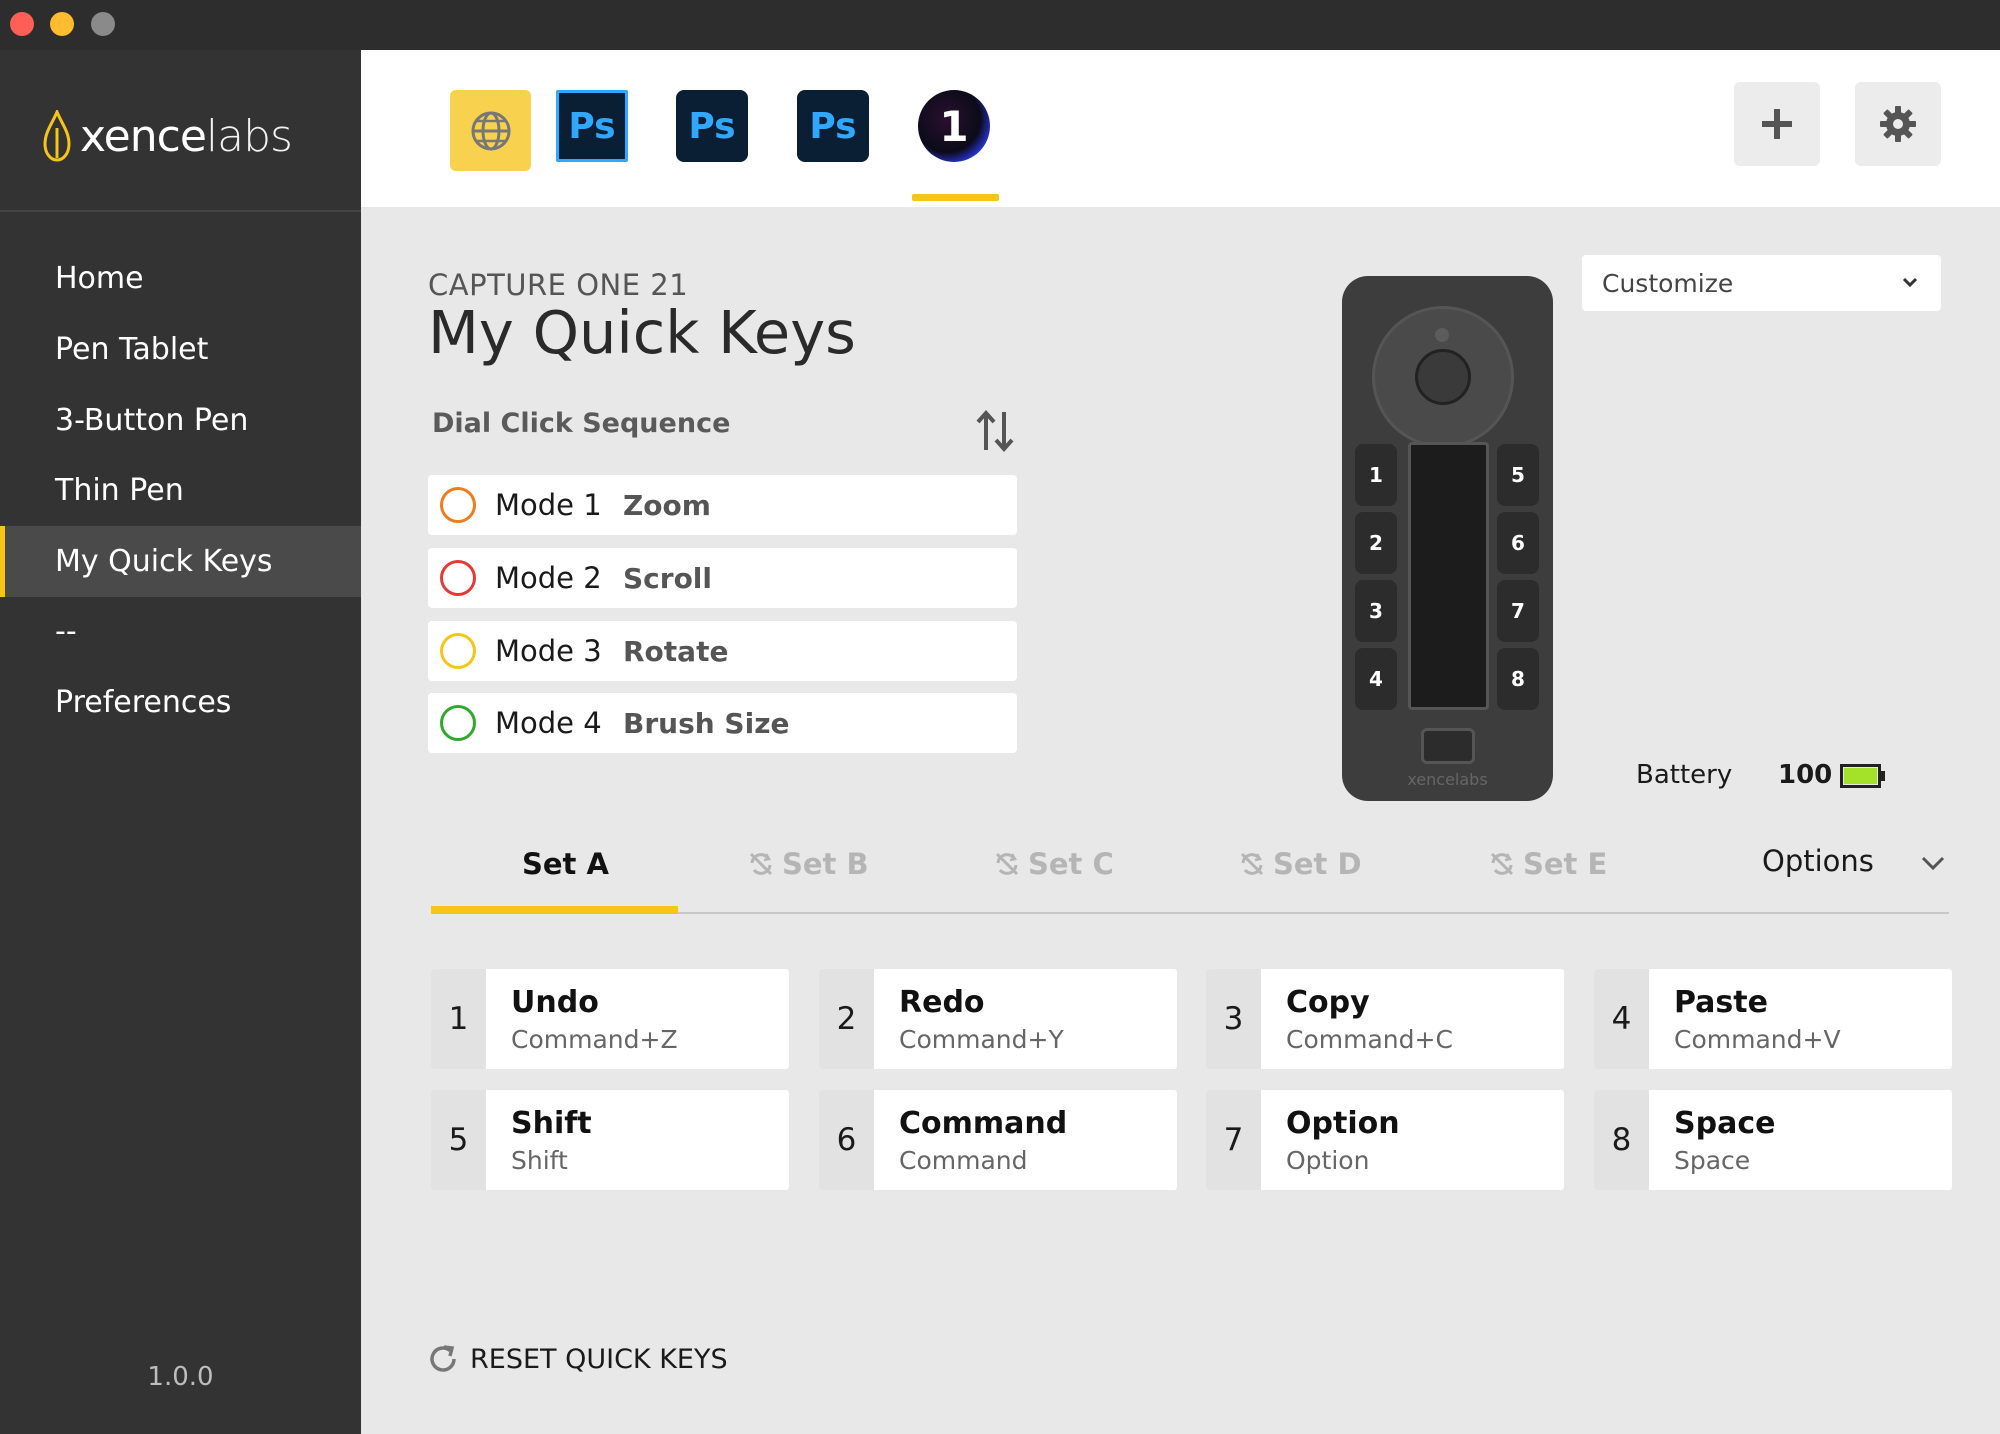 This screenshot has height=1434, width=2000. I want to click on quick-key-card-2: 2 Redo Command+Y, so click(998, 1019).